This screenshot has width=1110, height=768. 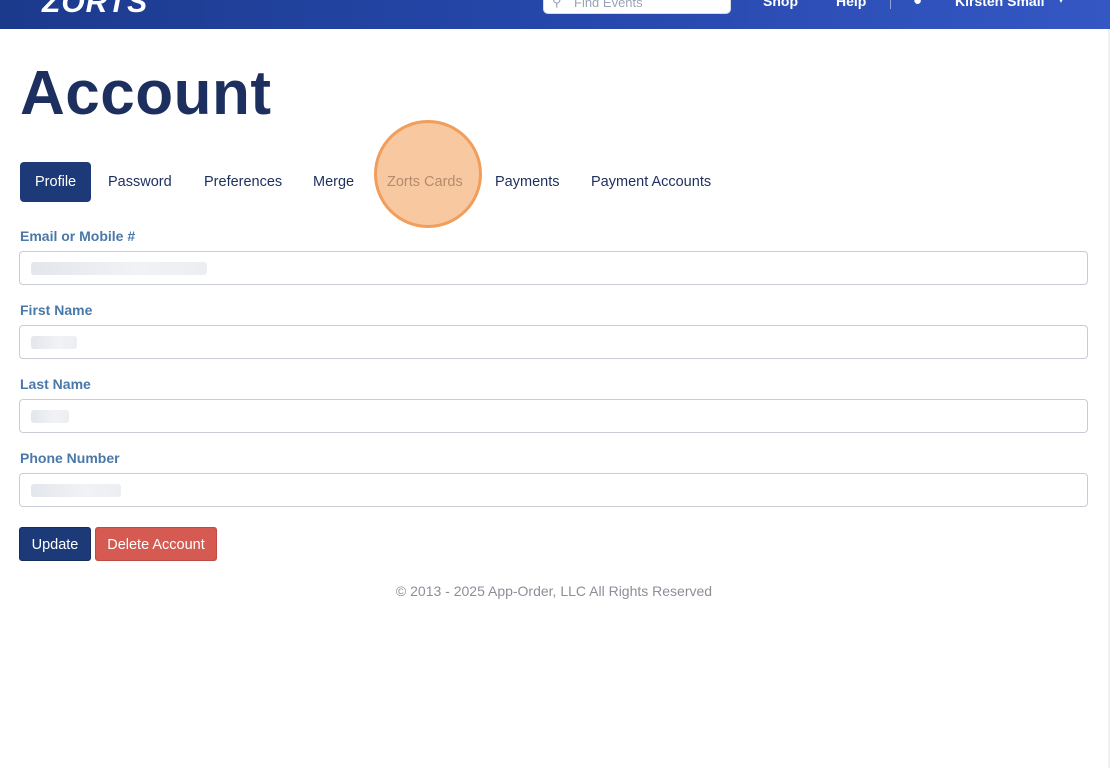 What do you see at coordinates (78, 236) in the screenshot?
I see `email-label: Email or Mobile #` at bounding box center [78, 236].